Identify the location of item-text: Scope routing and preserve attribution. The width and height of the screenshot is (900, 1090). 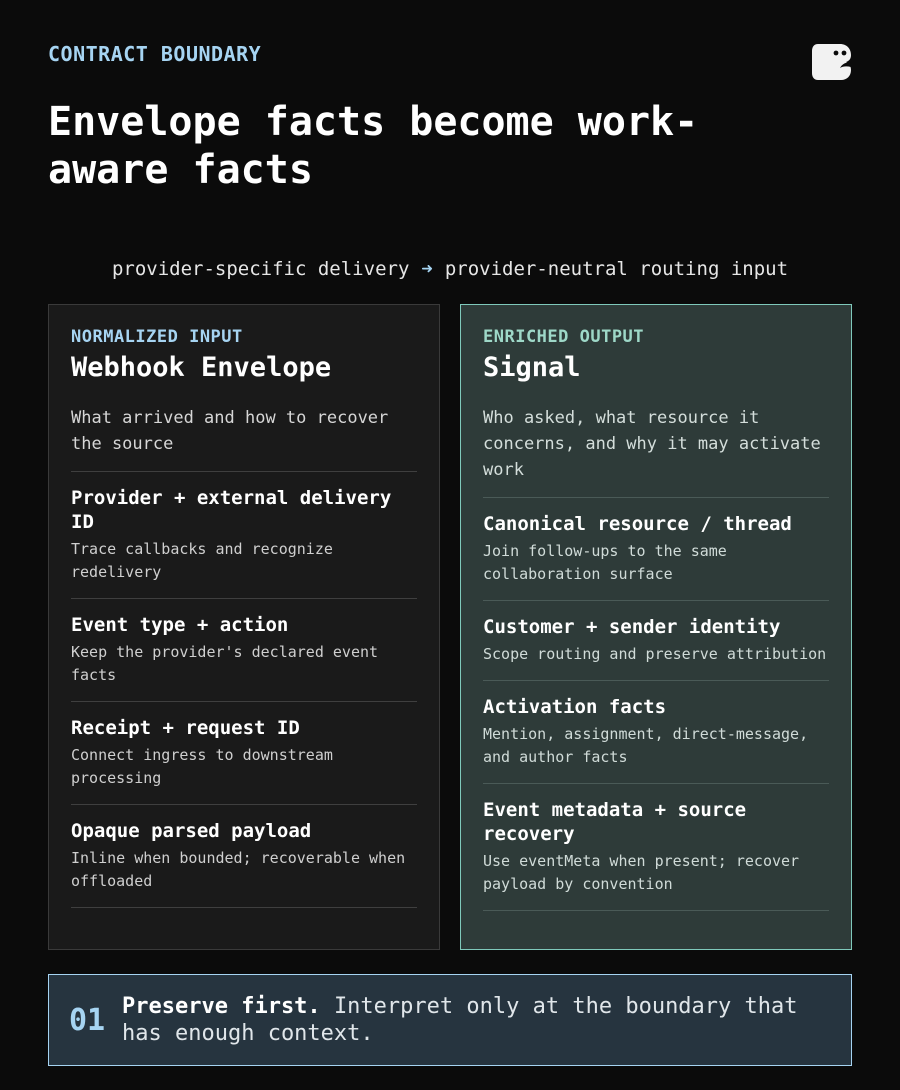
(655, 654).